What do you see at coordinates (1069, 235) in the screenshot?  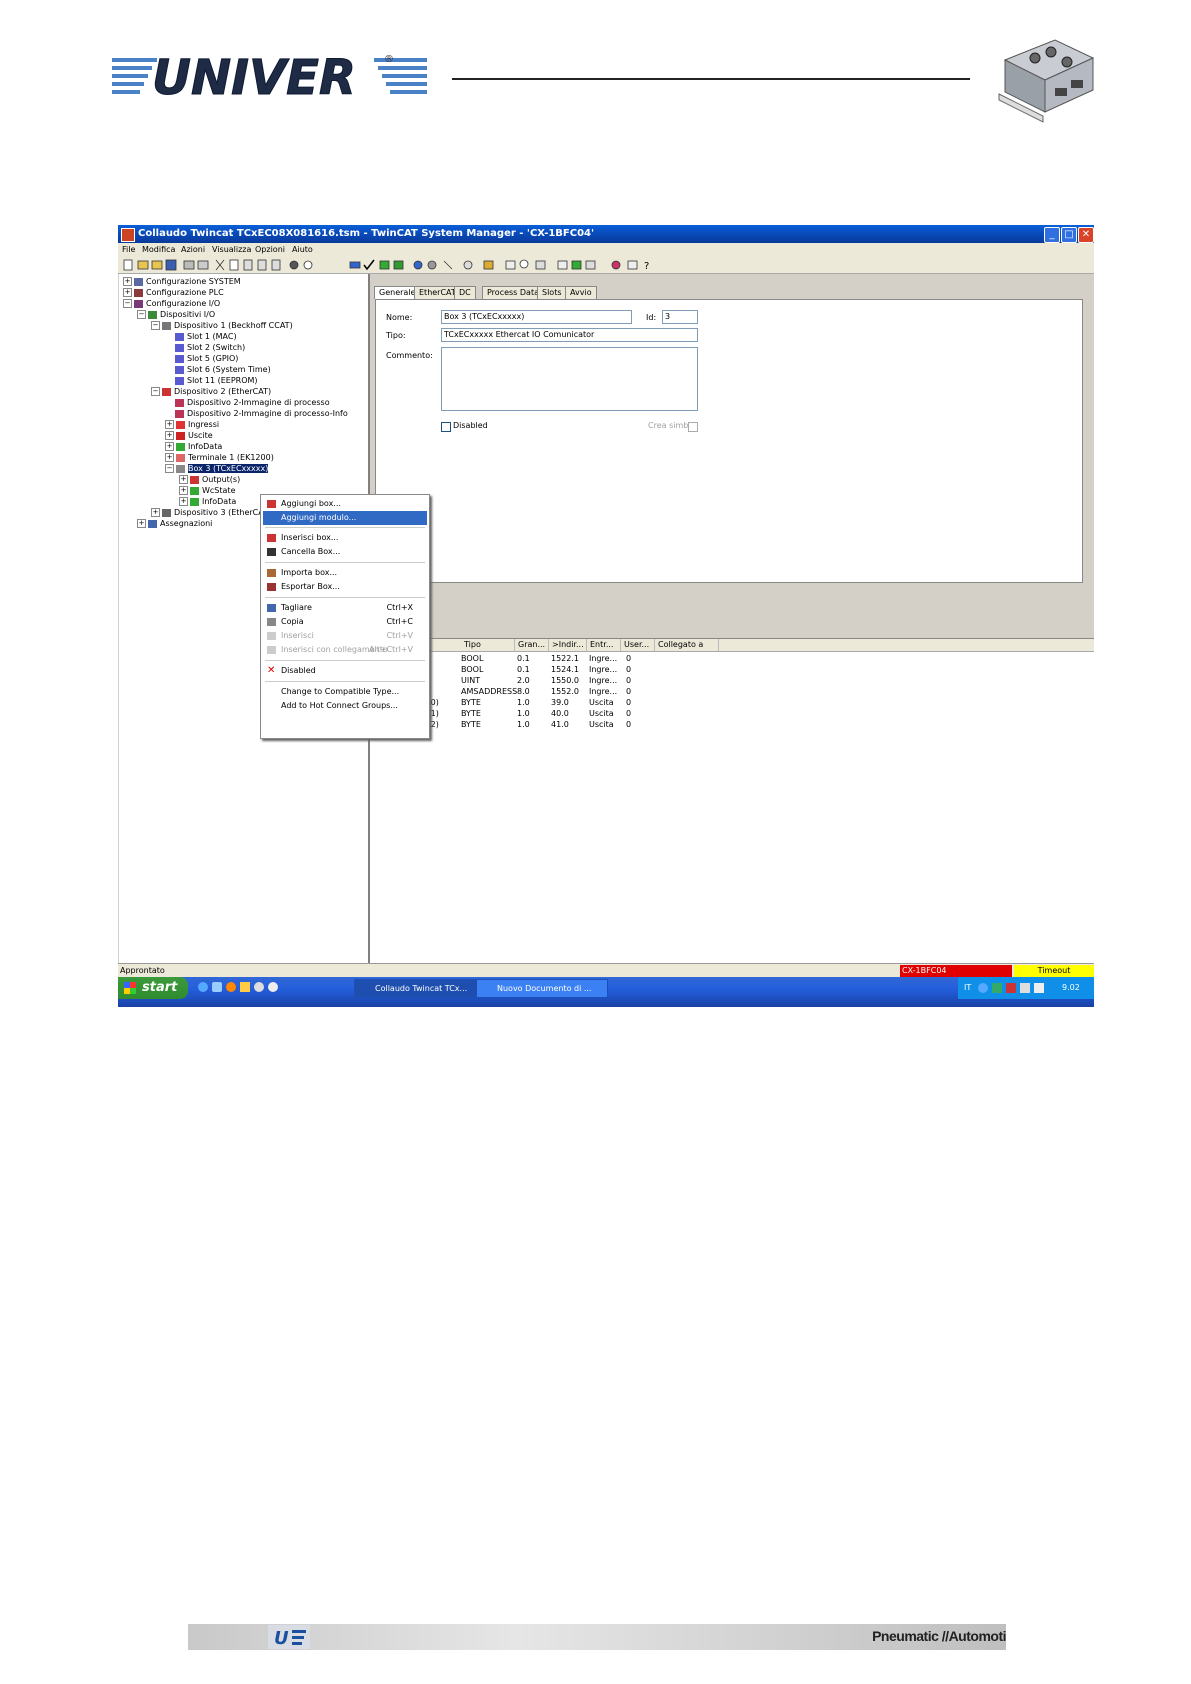 I see `maximize-button: □` at bounding box center [1069, 235].